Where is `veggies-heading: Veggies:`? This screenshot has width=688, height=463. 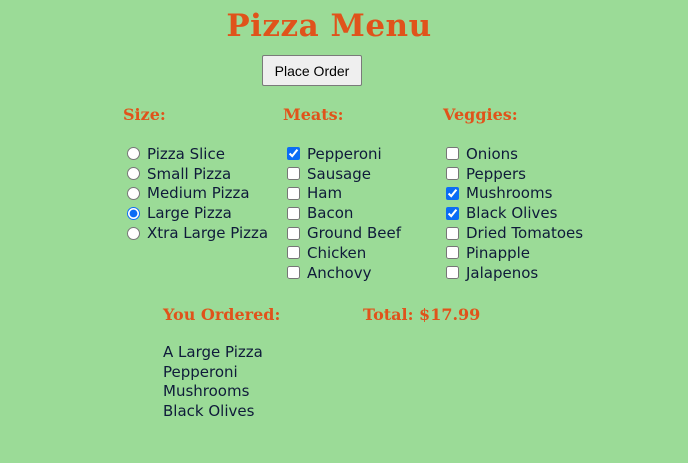 veggies-heading: Veggies: is located at coordinates (480, 114).